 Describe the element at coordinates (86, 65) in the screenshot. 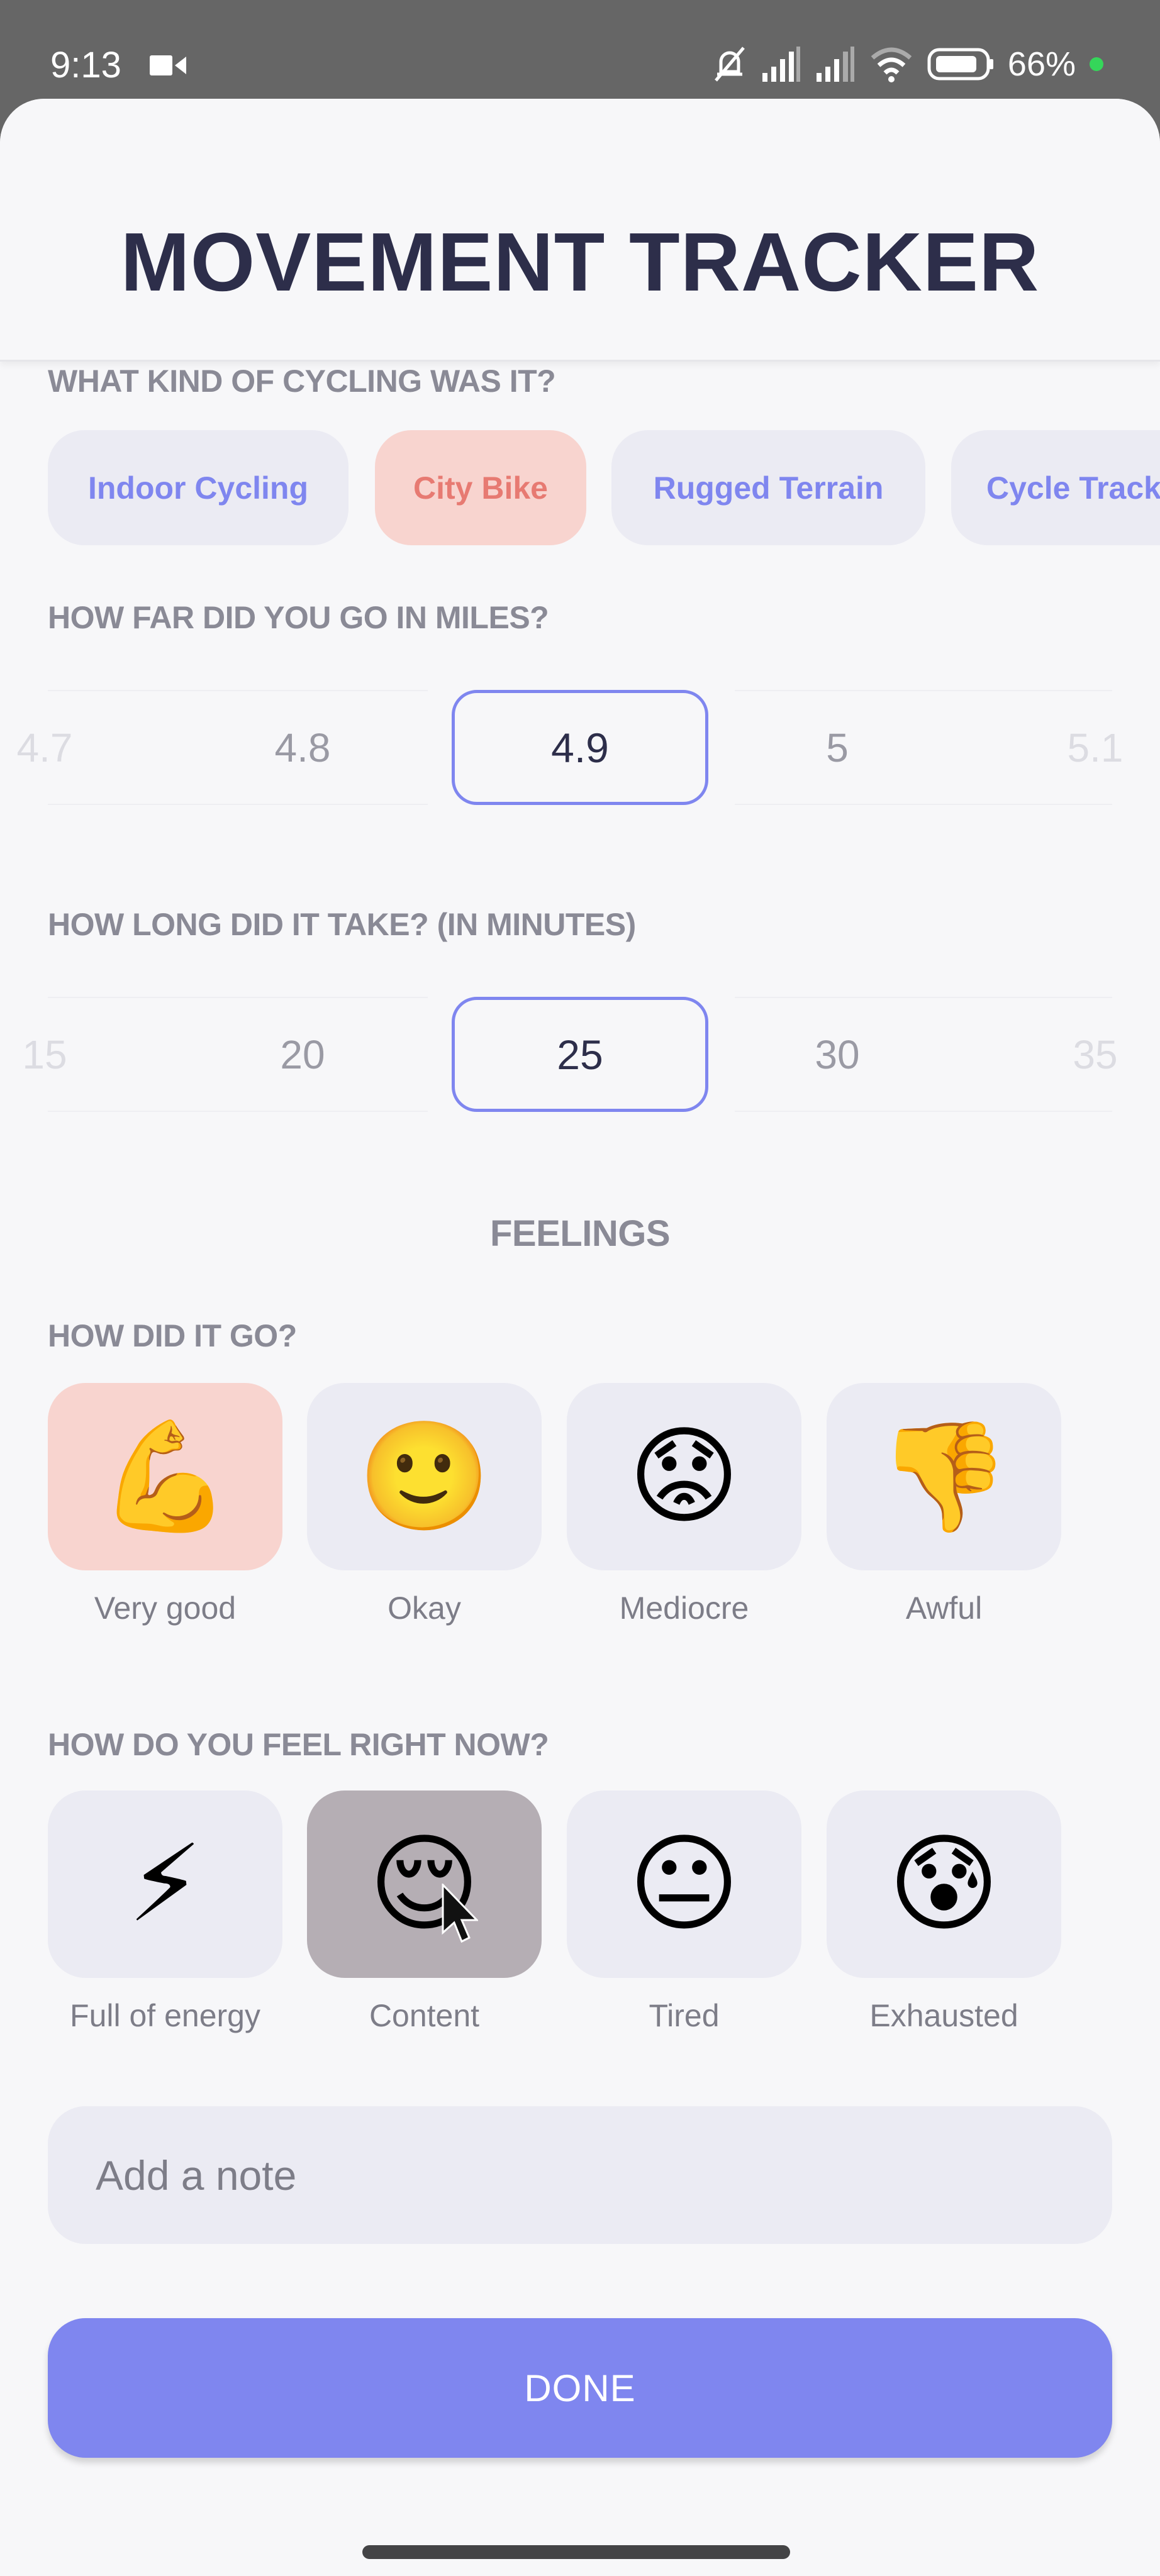

I see `status-time: 9:13` at that location.